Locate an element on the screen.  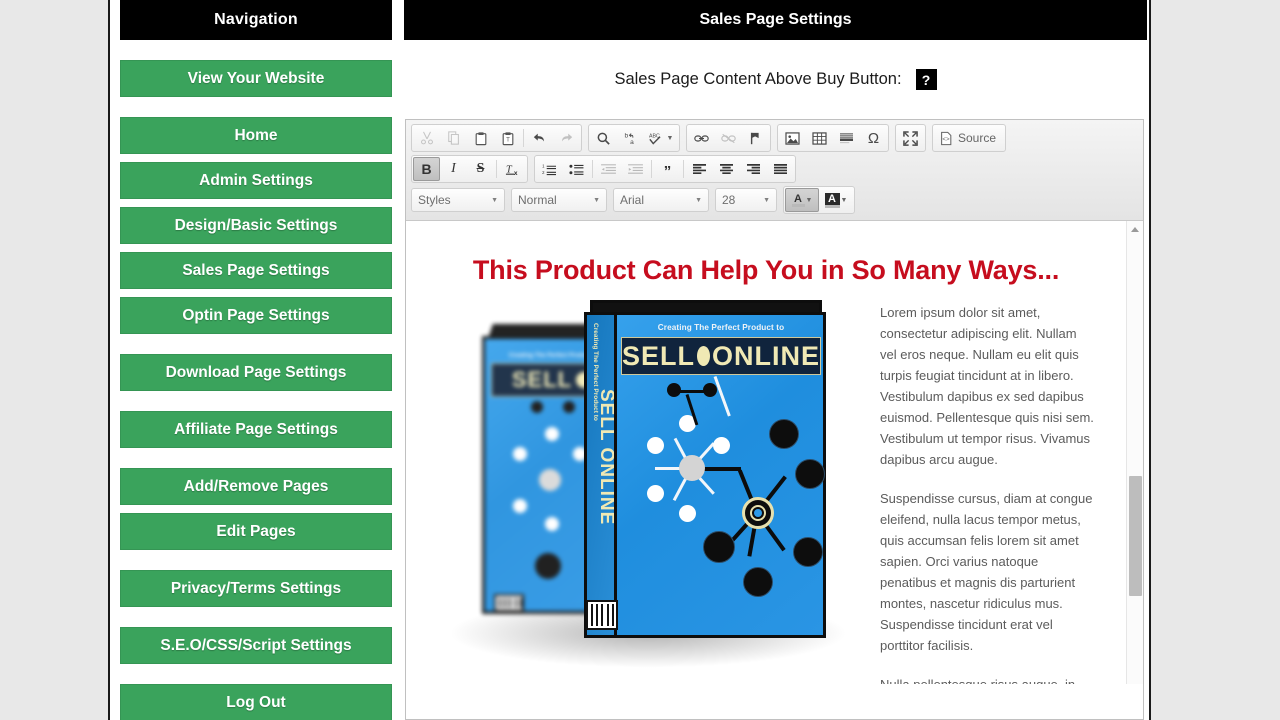
format-select: Normal ▼ is located at coordinates (559, 200).